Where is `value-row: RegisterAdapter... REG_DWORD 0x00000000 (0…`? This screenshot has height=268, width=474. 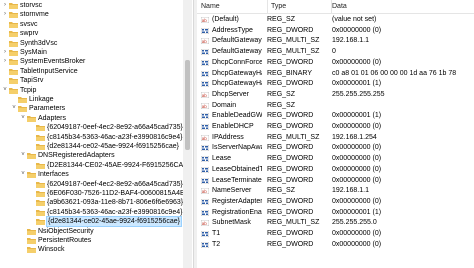 value-row: RegisterAdapter... REG_DWORD 0x00000000 (0… is located at coordinates (335, 202).